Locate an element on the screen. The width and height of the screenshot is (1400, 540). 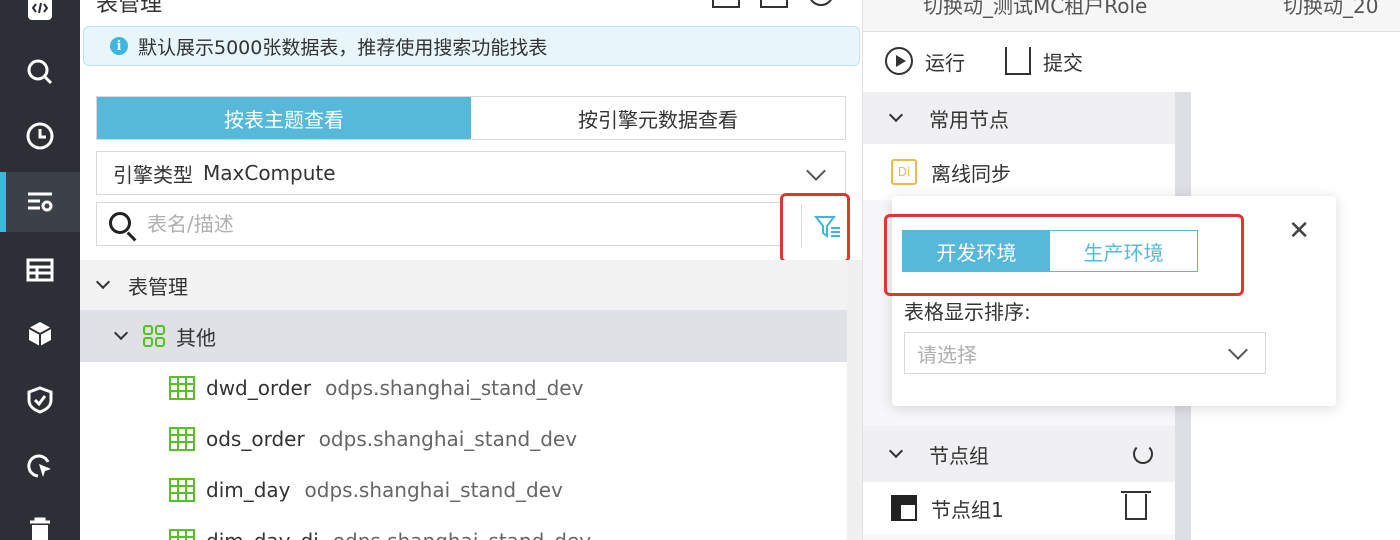
tree-group-label: 其他 is located at coordinates (196, 337).